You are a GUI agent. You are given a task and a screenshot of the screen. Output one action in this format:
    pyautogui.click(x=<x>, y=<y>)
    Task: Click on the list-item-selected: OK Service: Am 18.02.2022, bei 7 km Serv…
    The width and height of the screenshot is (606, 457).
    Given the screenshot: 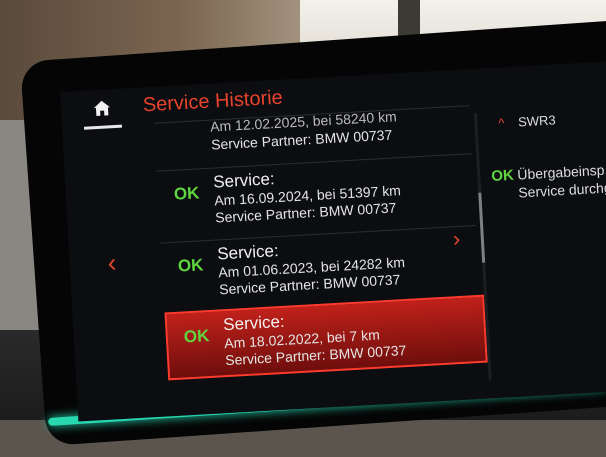 What is the action you would take?
    pyautogui.click(x=326, y=337)
    